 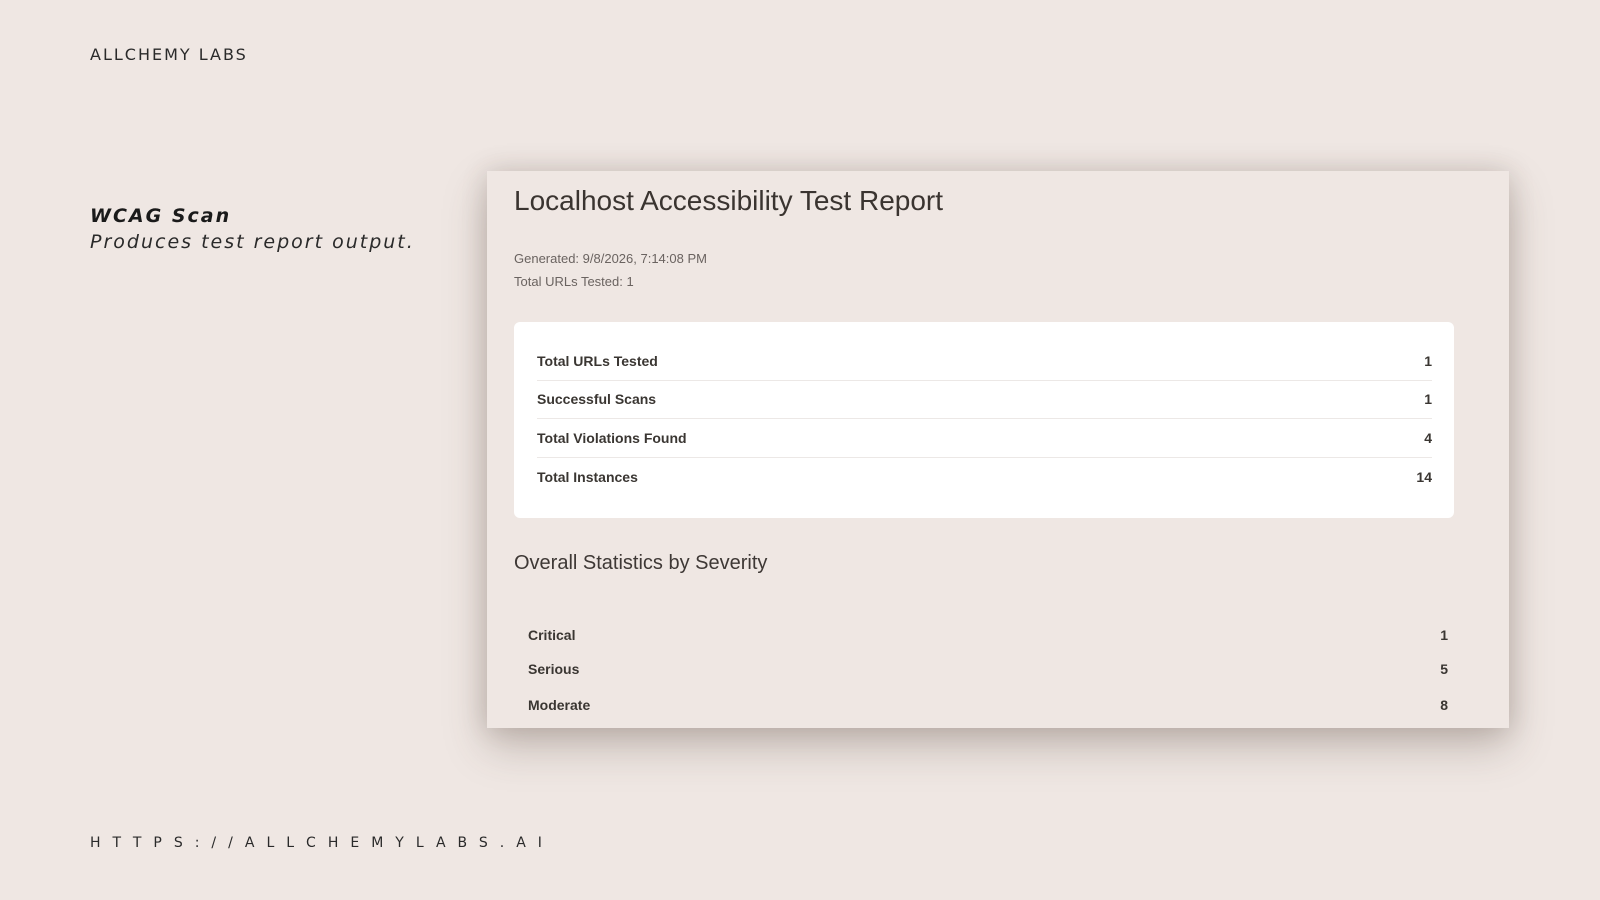 I want to click on caption-subtitle: Produces test report output., so click(x=252, y=242).